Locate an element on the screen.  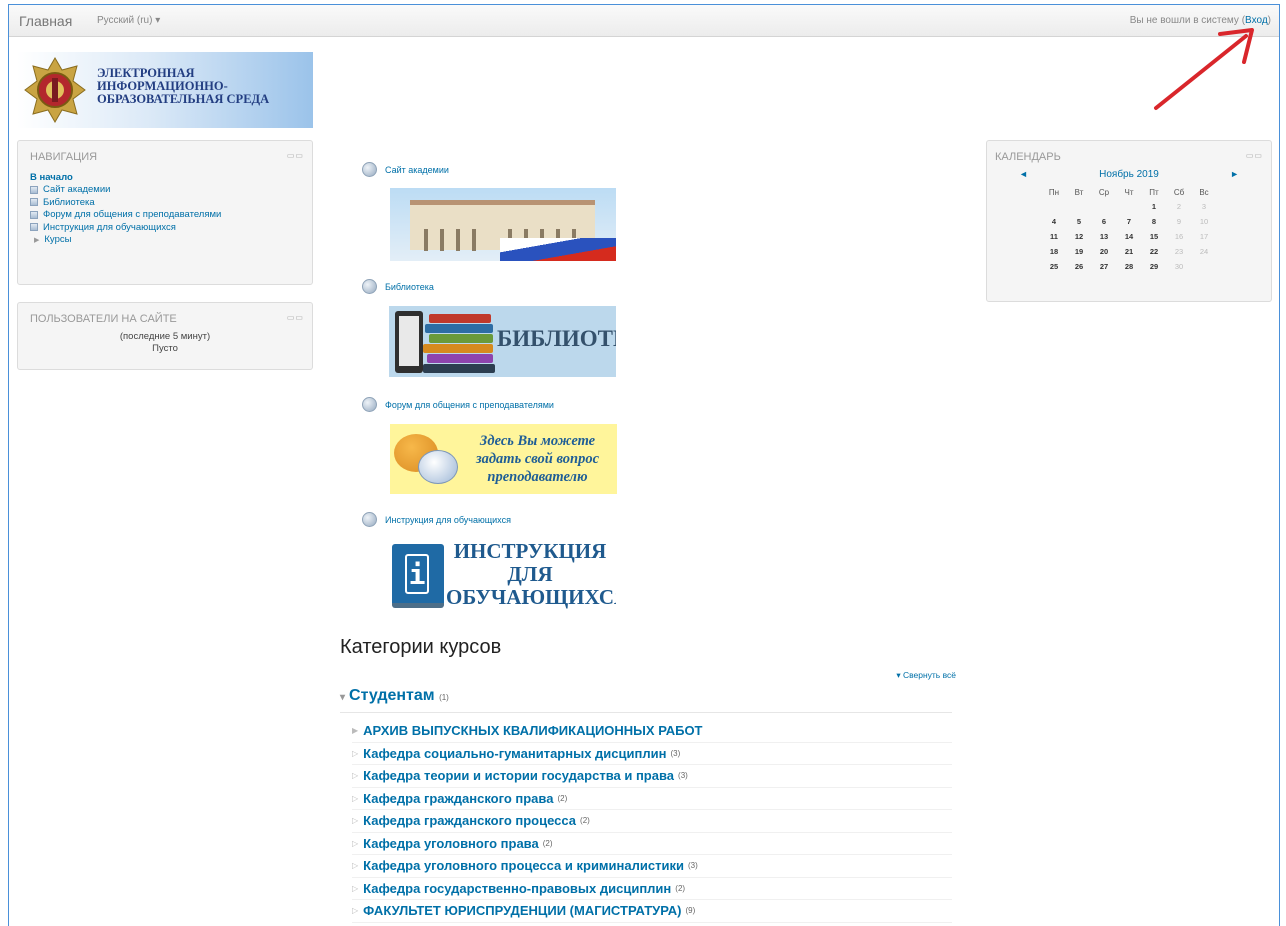
calendar-day: 28 is located at coordinates (1129, 266).